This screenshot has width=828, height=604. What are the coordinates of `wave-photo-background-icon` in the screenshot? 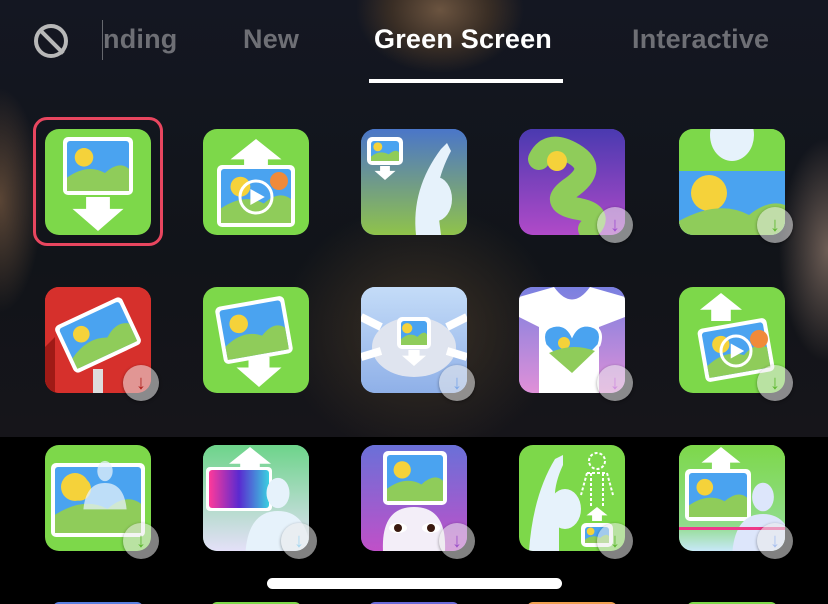 It's located at (414, 182).